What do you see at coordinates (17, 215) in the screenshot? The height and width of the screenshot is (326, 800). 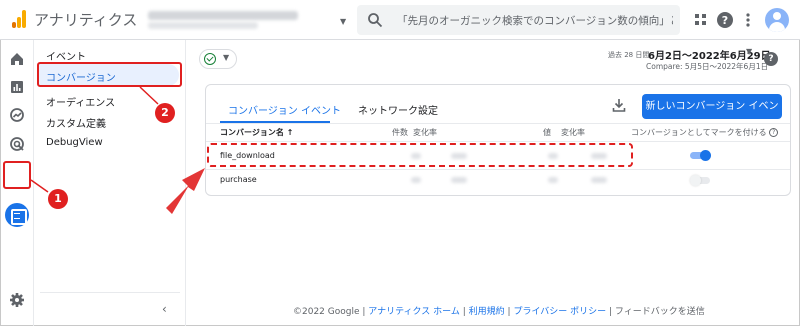 I see `configure-icon` at bounding box center [17, 215].